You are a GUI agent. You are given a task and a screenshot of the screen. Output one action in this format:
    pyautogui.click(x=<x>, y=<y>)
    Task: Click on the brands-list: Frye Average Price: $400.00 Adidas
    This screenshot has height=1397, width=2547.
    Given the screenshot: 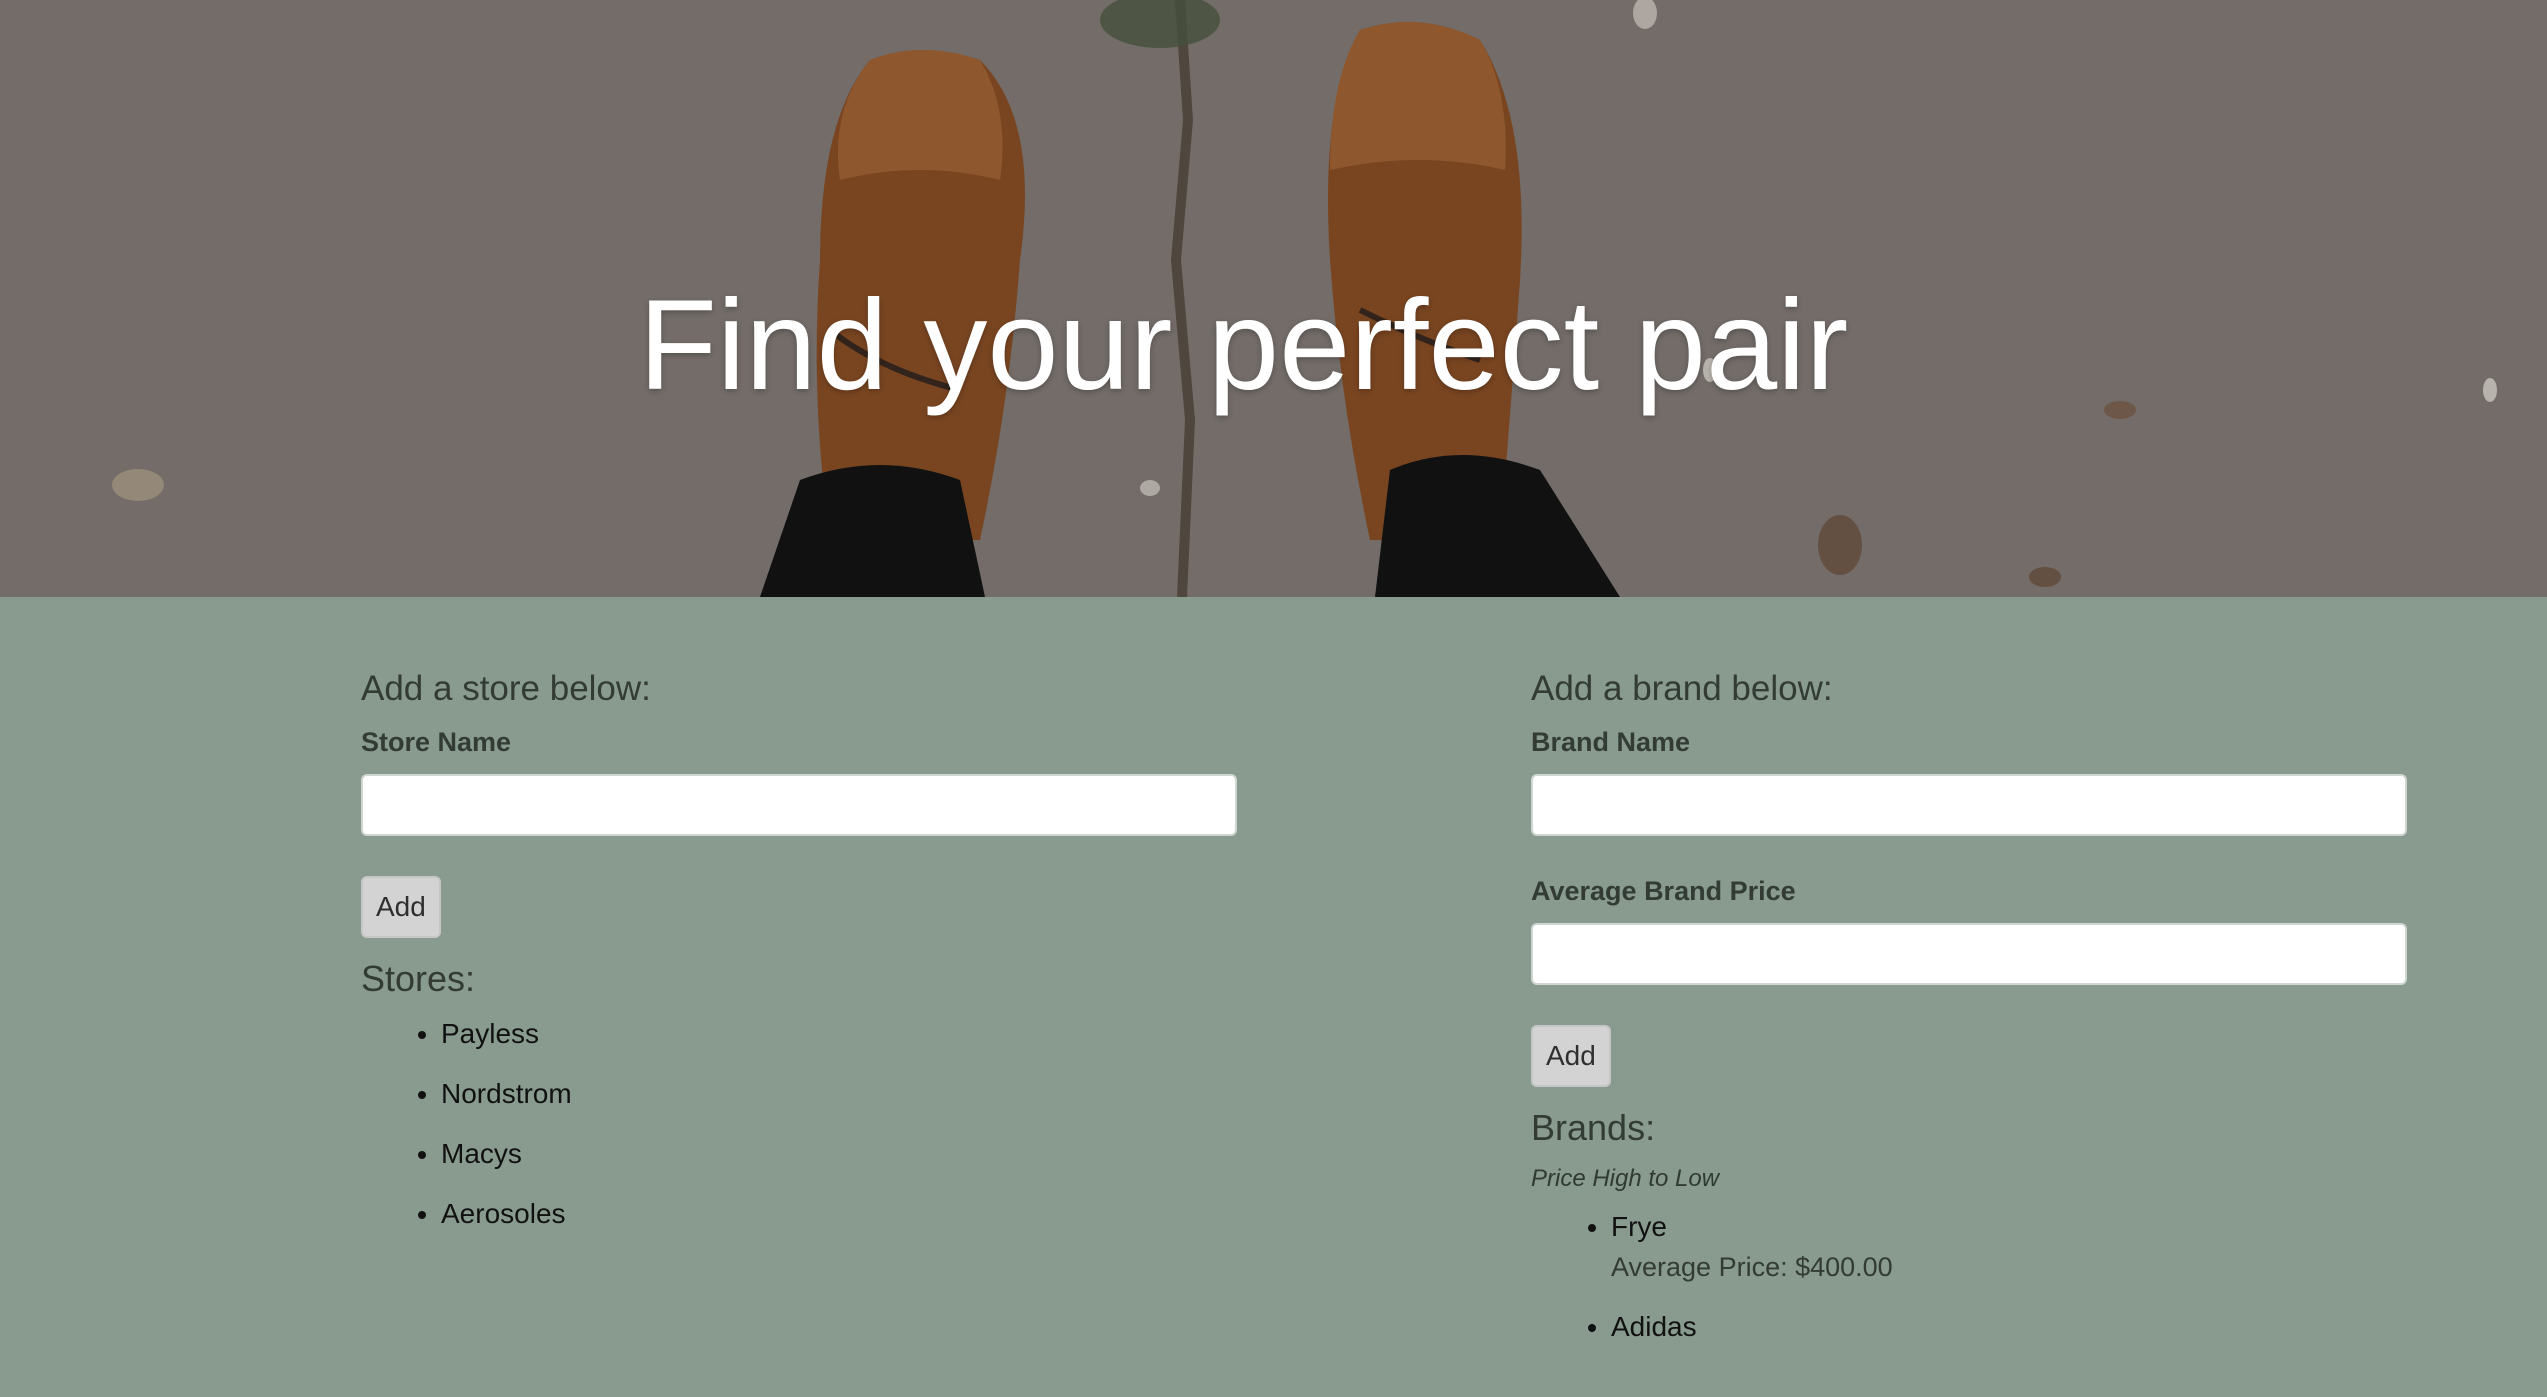 What is the action you would take?
    pyautogui.click(x=1971, y=1277)
    